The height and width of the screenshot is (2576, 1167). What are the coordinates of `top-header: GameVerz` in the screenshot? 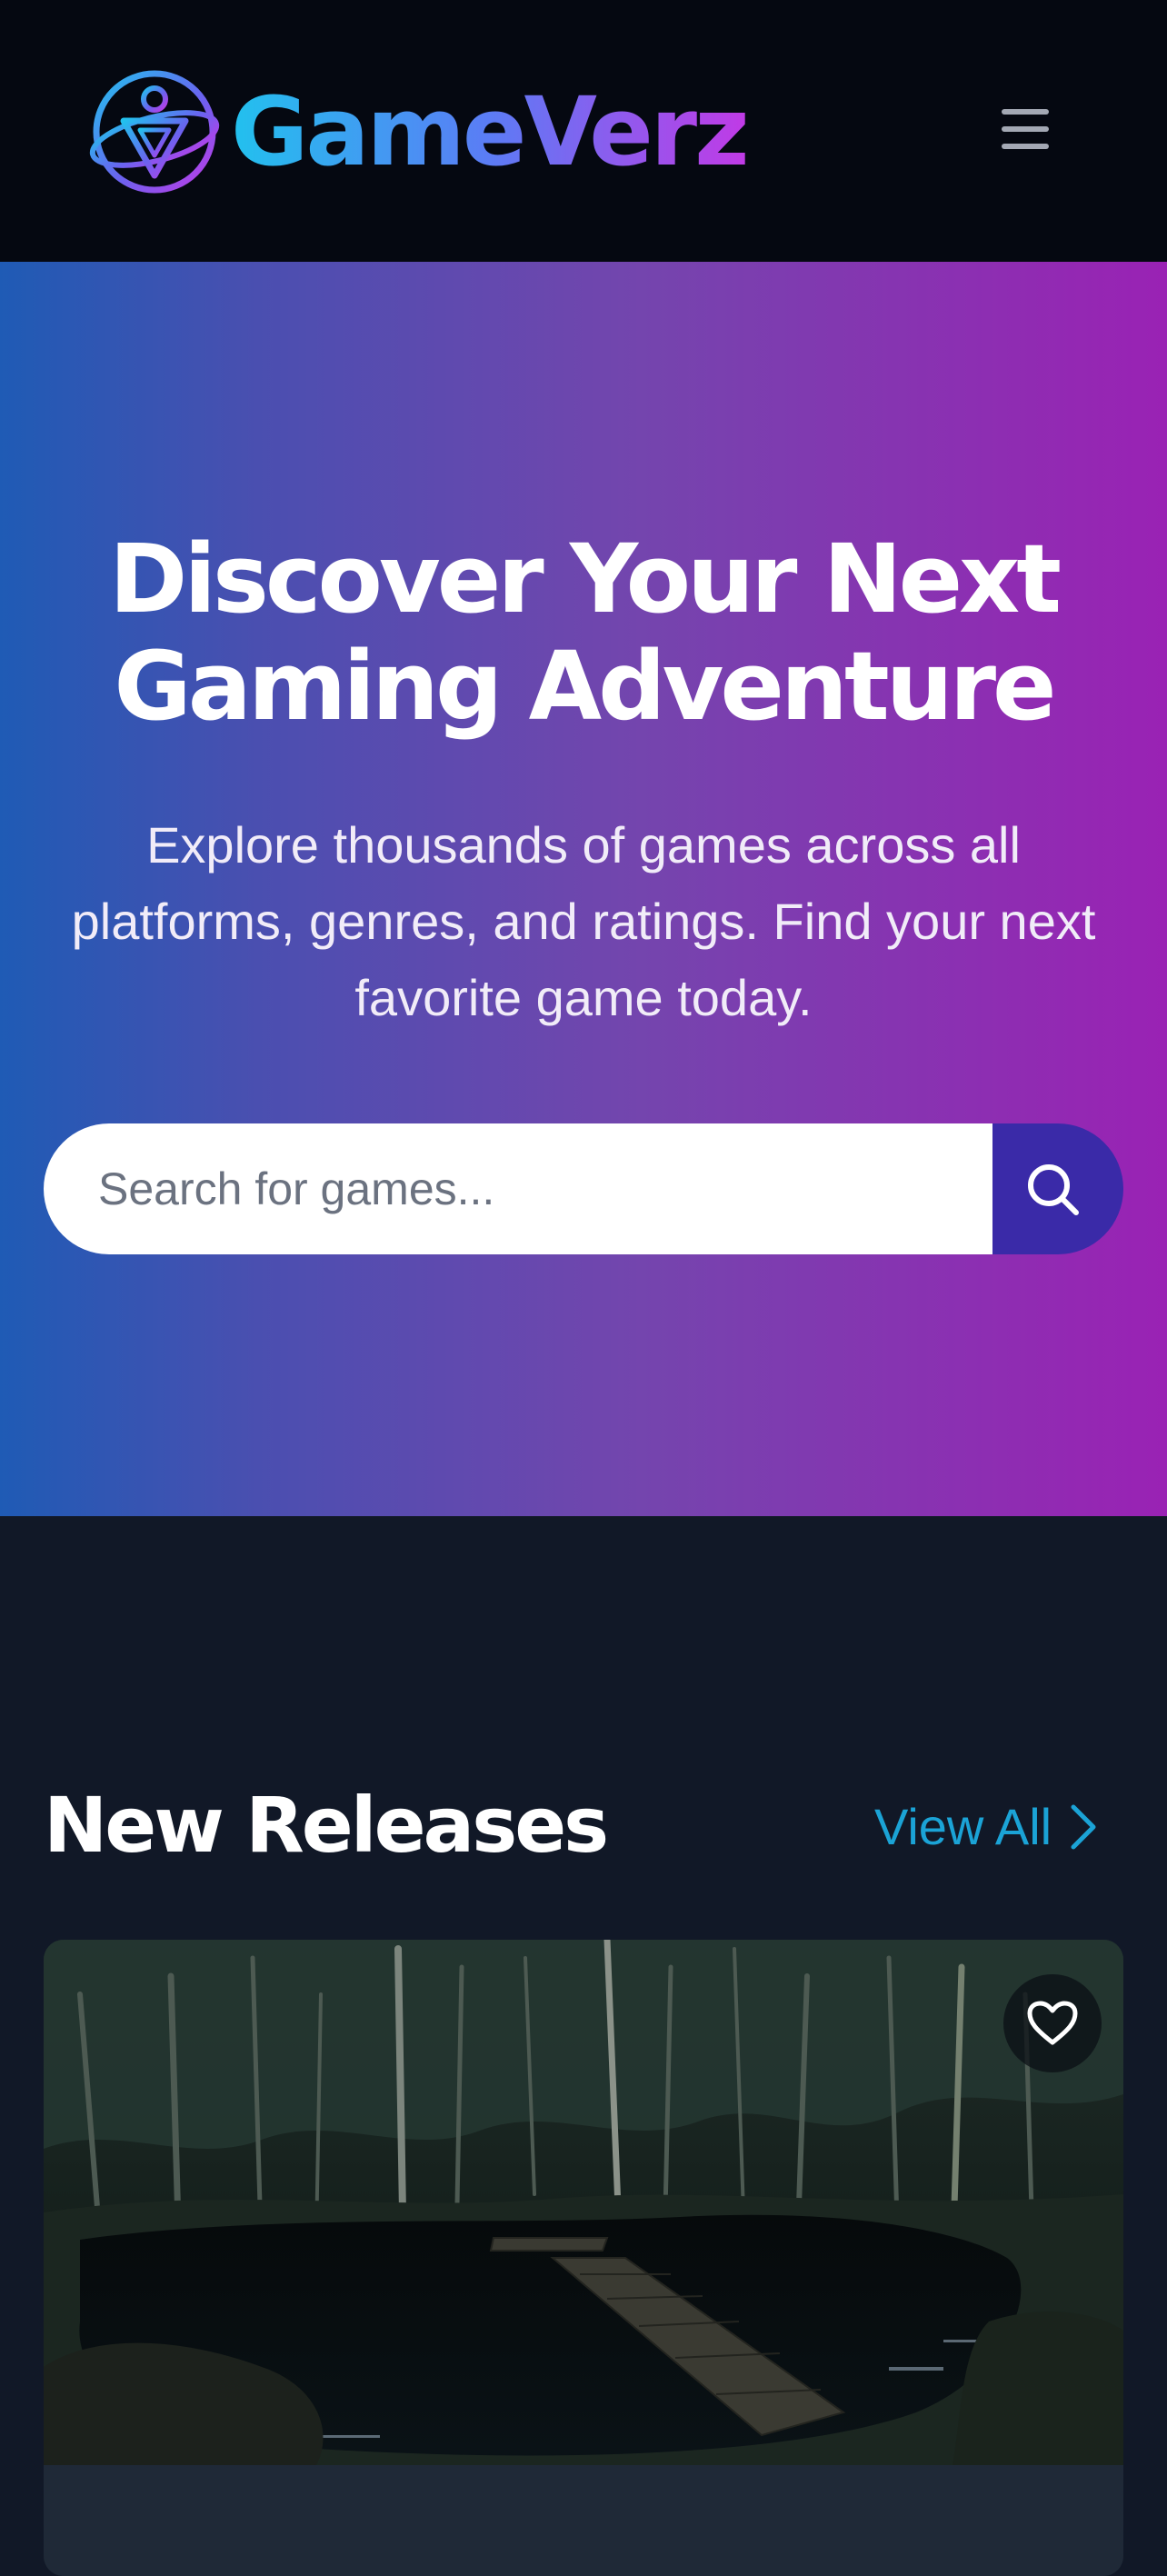 It's located at (583, 131).